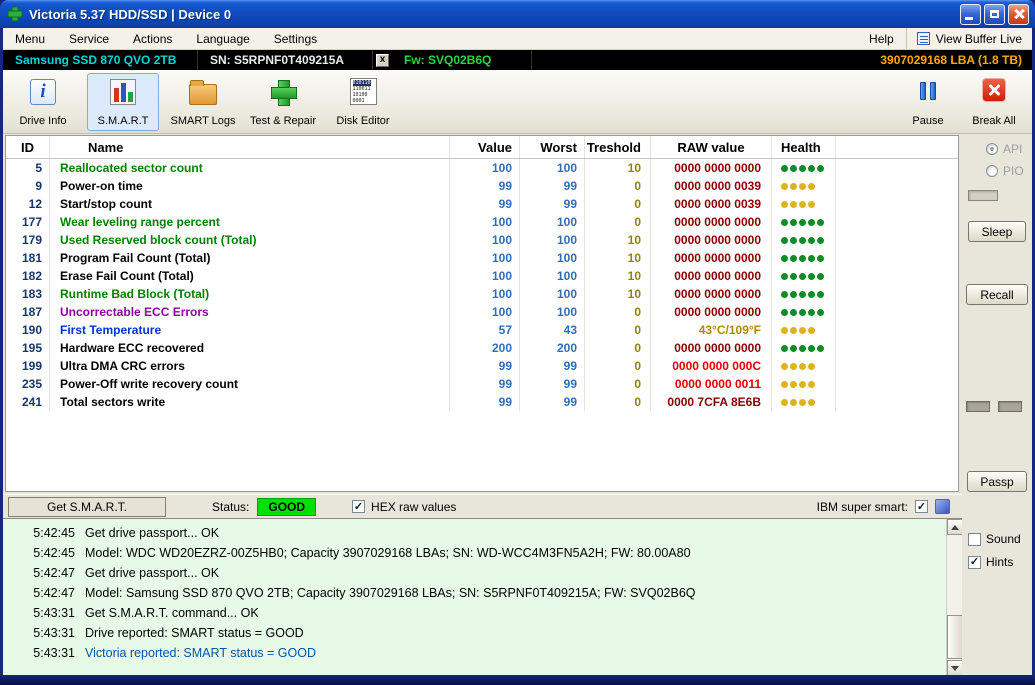 Image resolution: width=1035 pixels, height=685 pixels. I want to click on menu-item-language: Language, so click(222, 39).